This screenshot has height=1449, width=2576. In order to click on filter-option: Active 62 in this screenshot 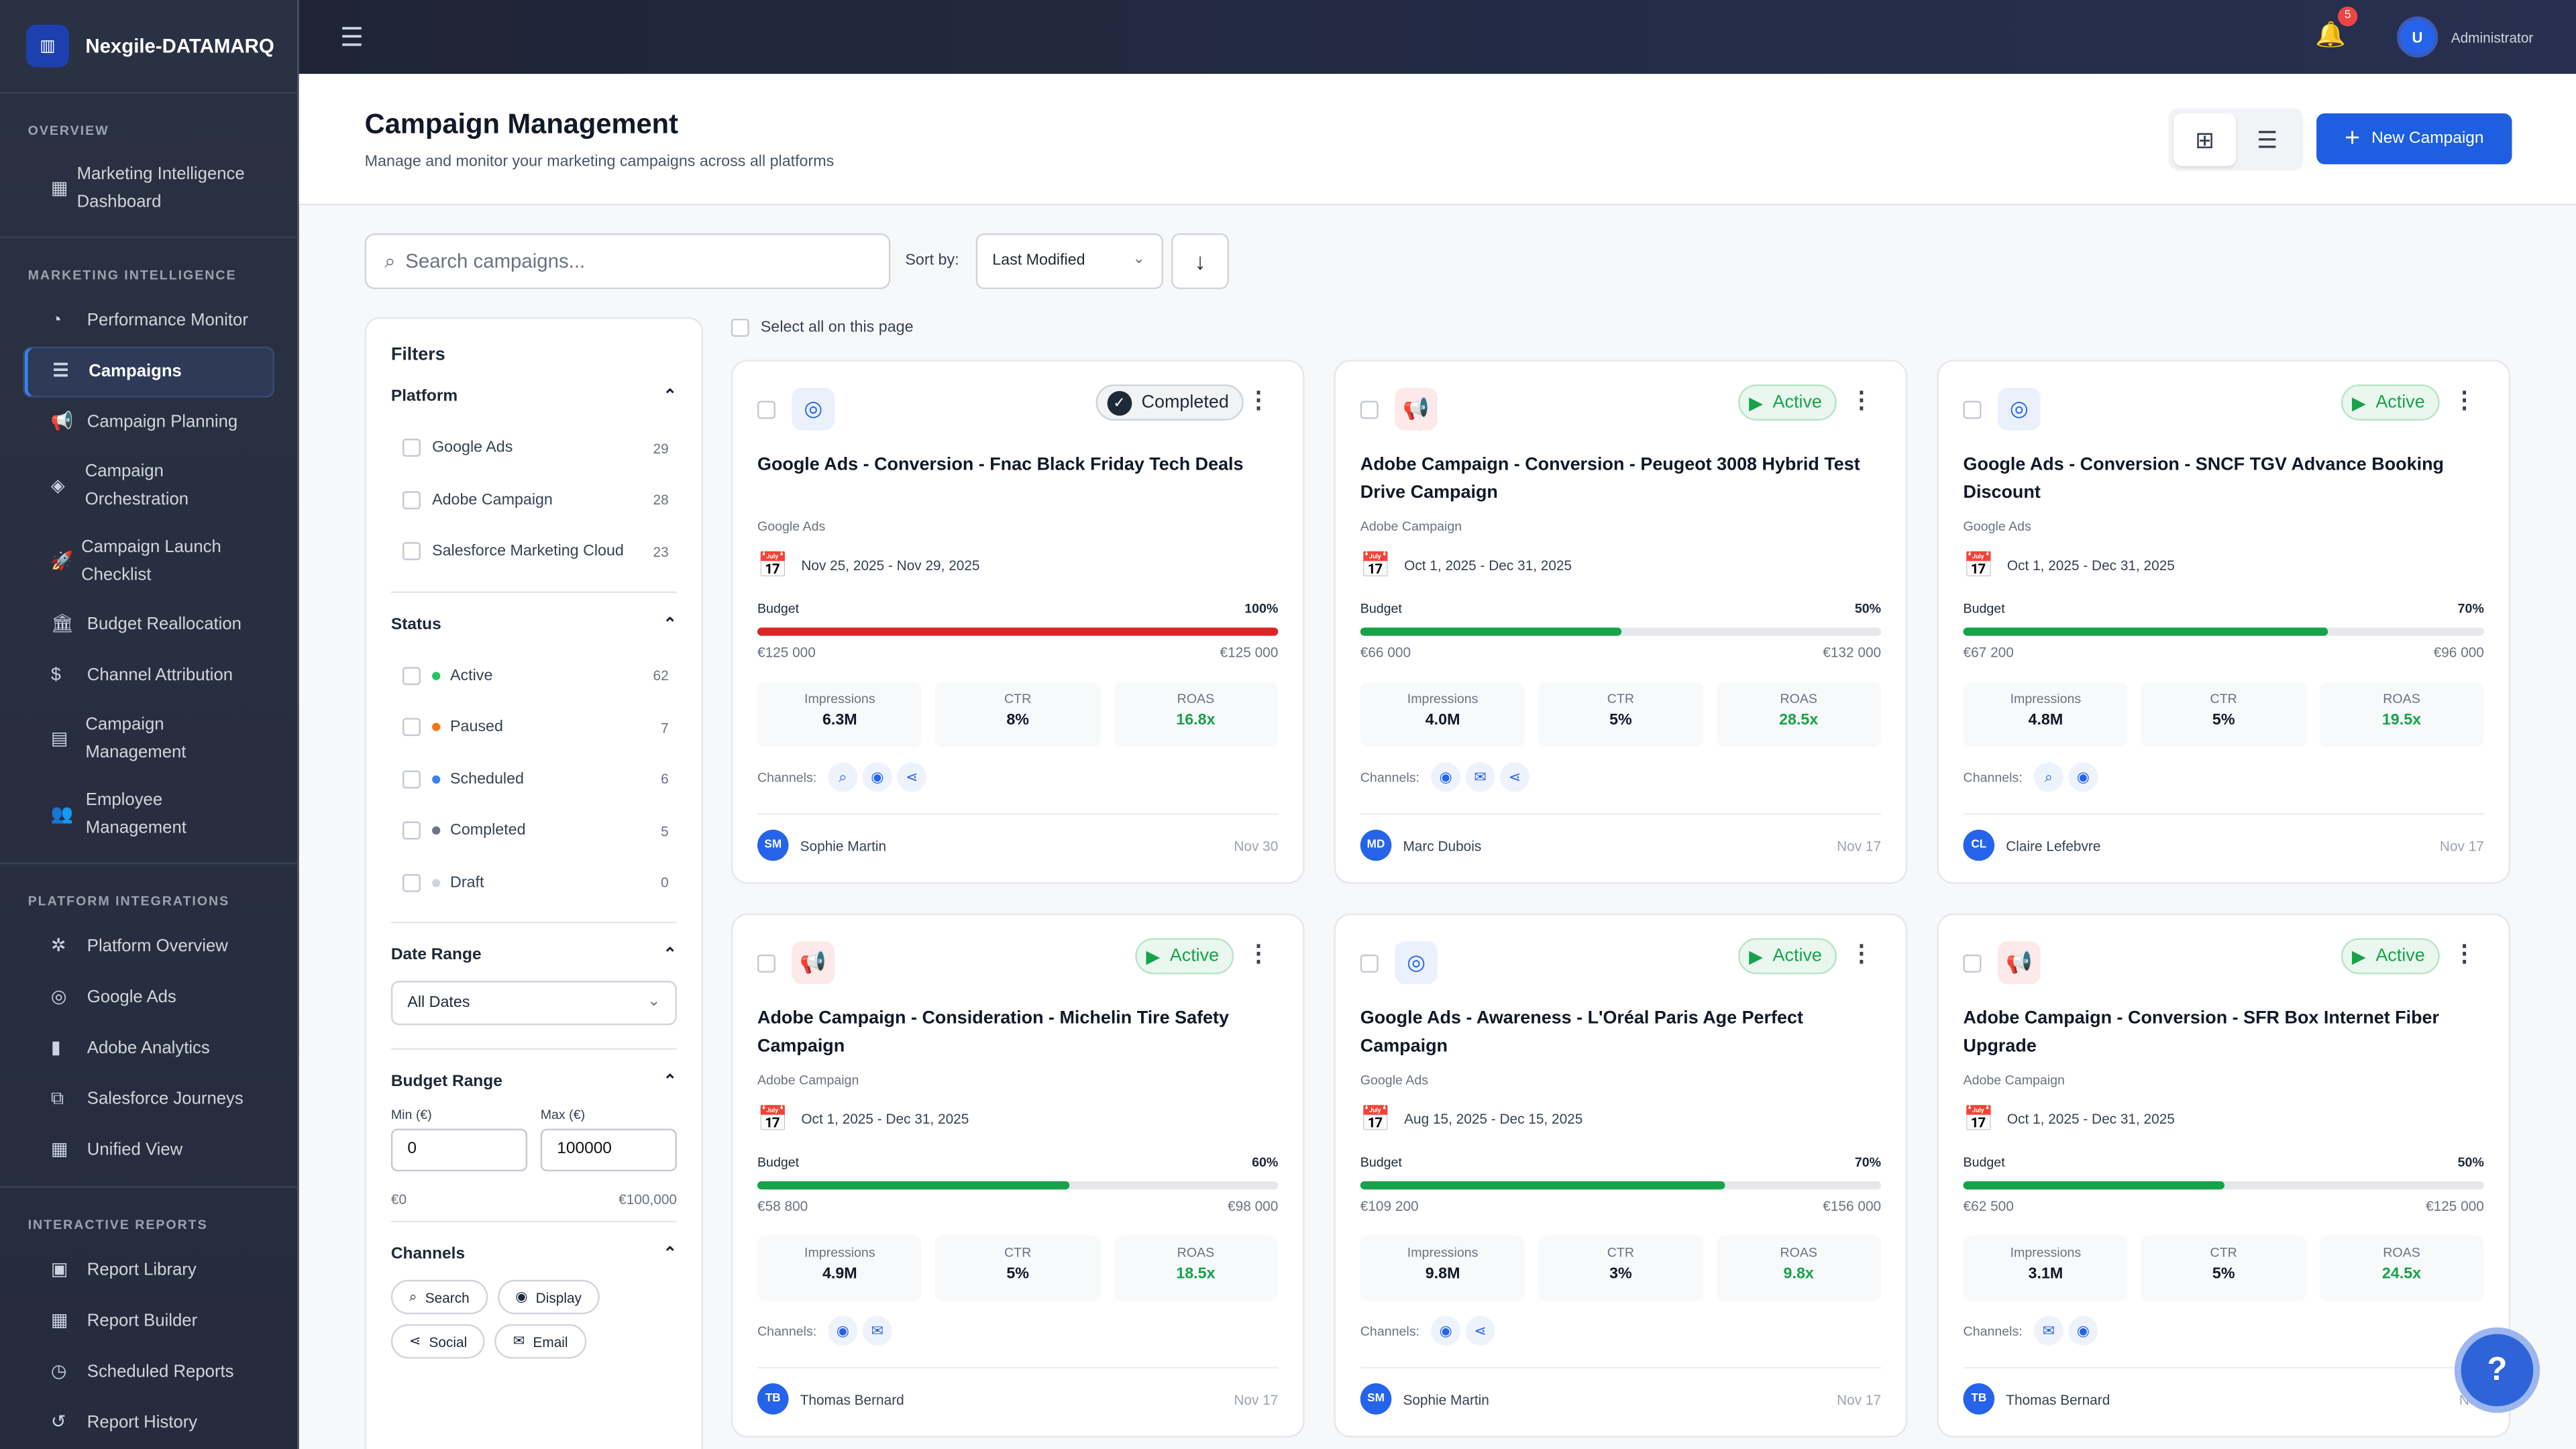, I will do `click(534, 676)`.